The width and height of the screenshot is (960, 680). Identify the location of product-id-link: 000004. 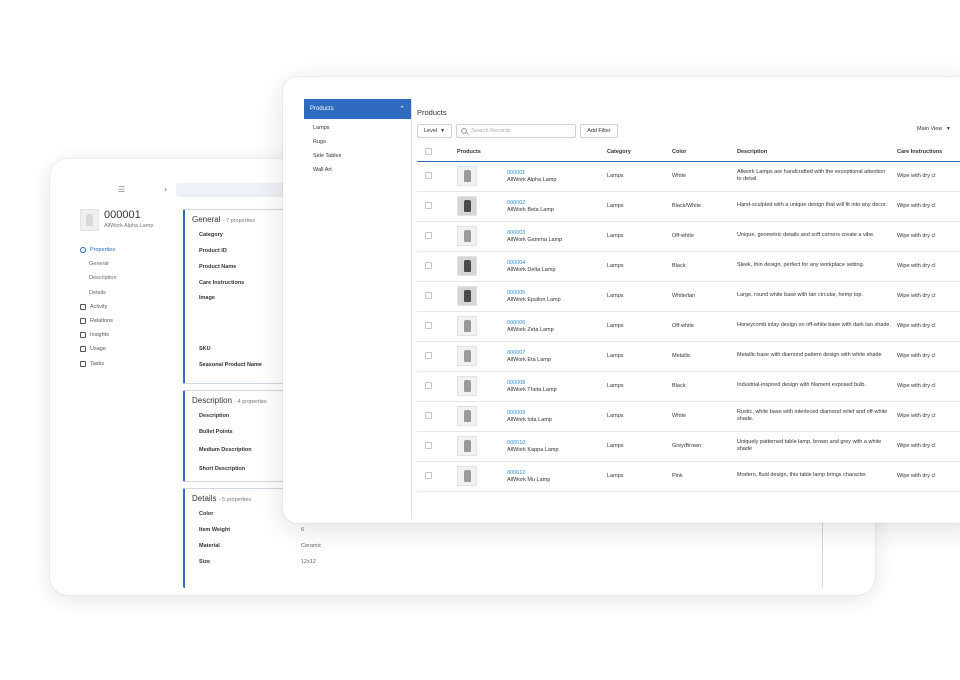
(557, 263).